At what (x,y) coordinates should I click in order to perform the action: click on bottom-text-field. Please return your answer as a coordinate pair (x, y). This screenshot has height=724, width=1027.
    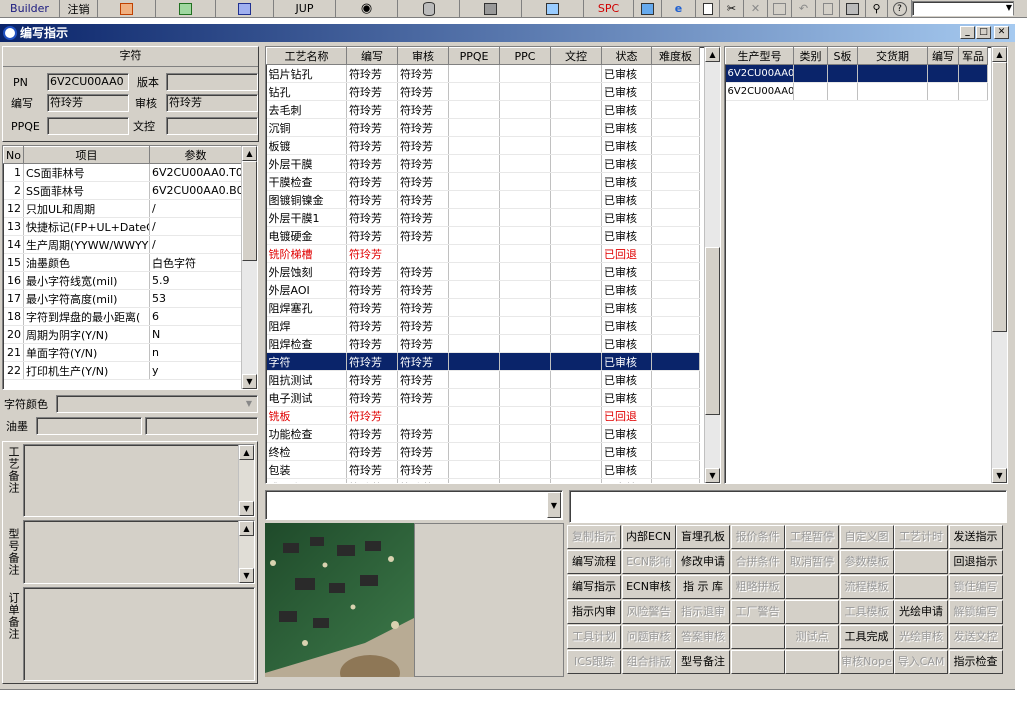
    Looking at the image, I should click on (788, 506).